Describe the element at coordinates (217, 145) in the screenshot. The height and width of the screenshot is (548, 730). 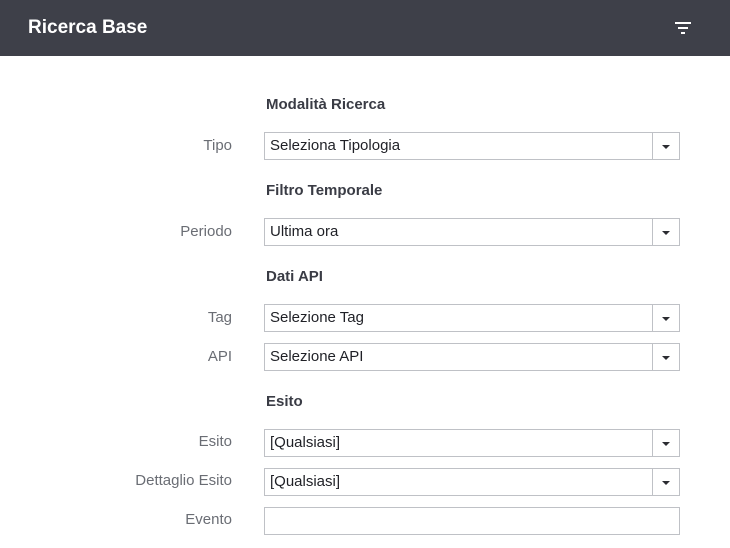
I see `tipo-label: Tipo` at that location.